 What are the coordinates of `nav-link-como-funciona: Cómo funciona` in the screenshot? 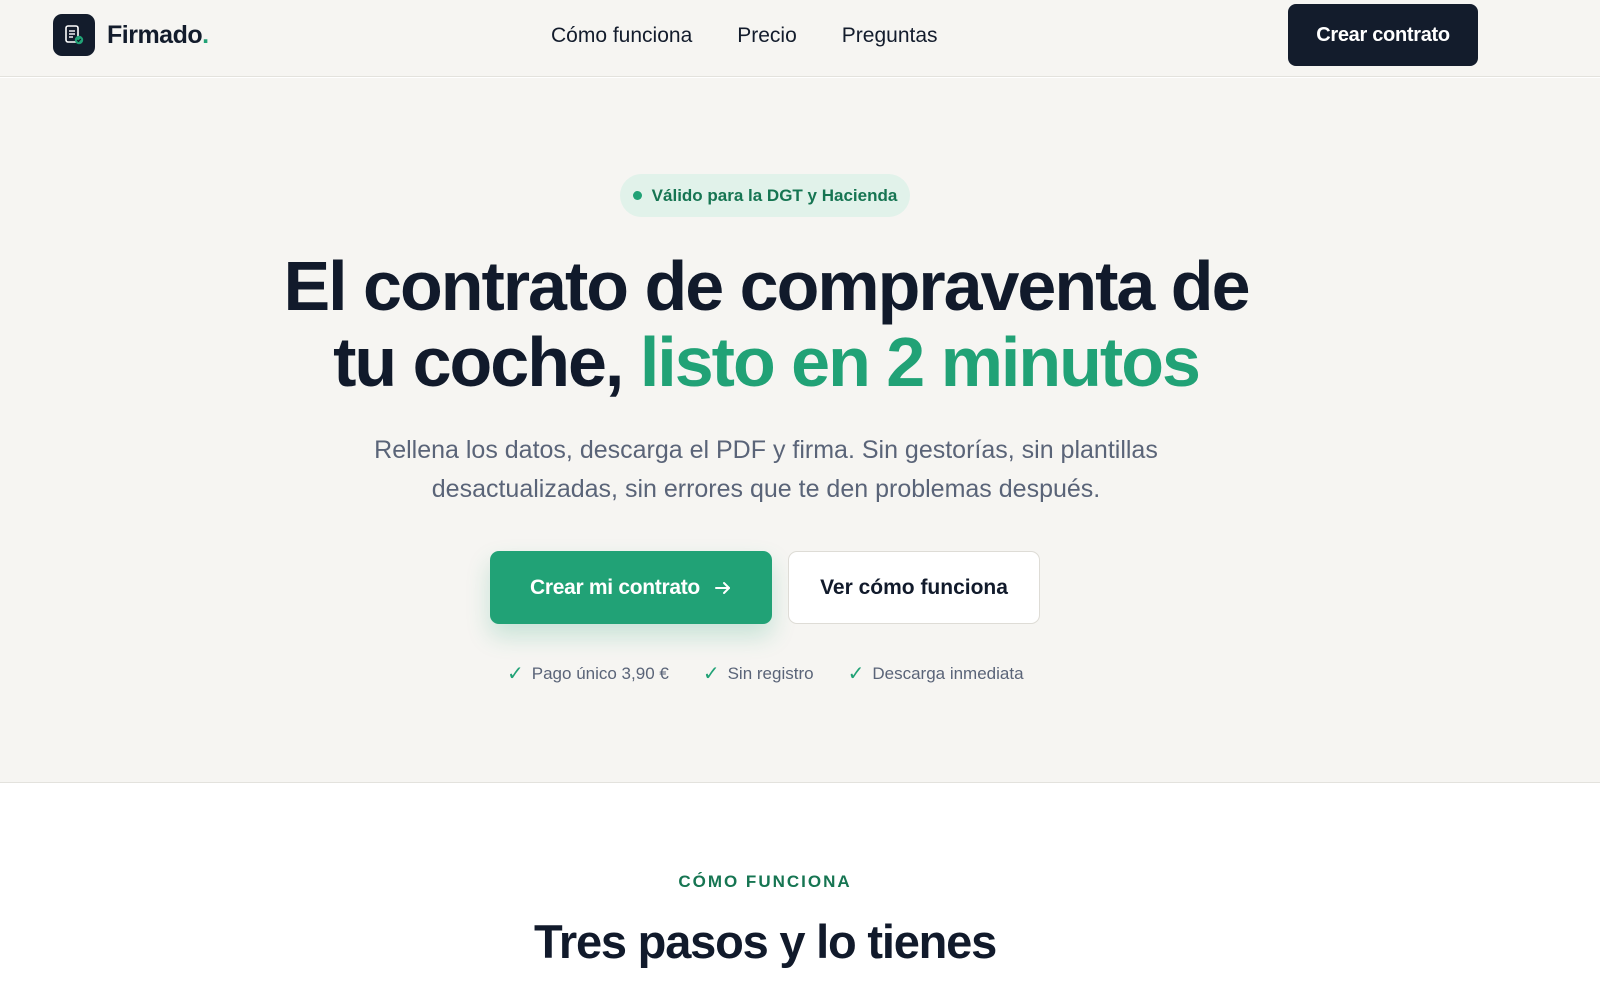 It's located at (621, 36).